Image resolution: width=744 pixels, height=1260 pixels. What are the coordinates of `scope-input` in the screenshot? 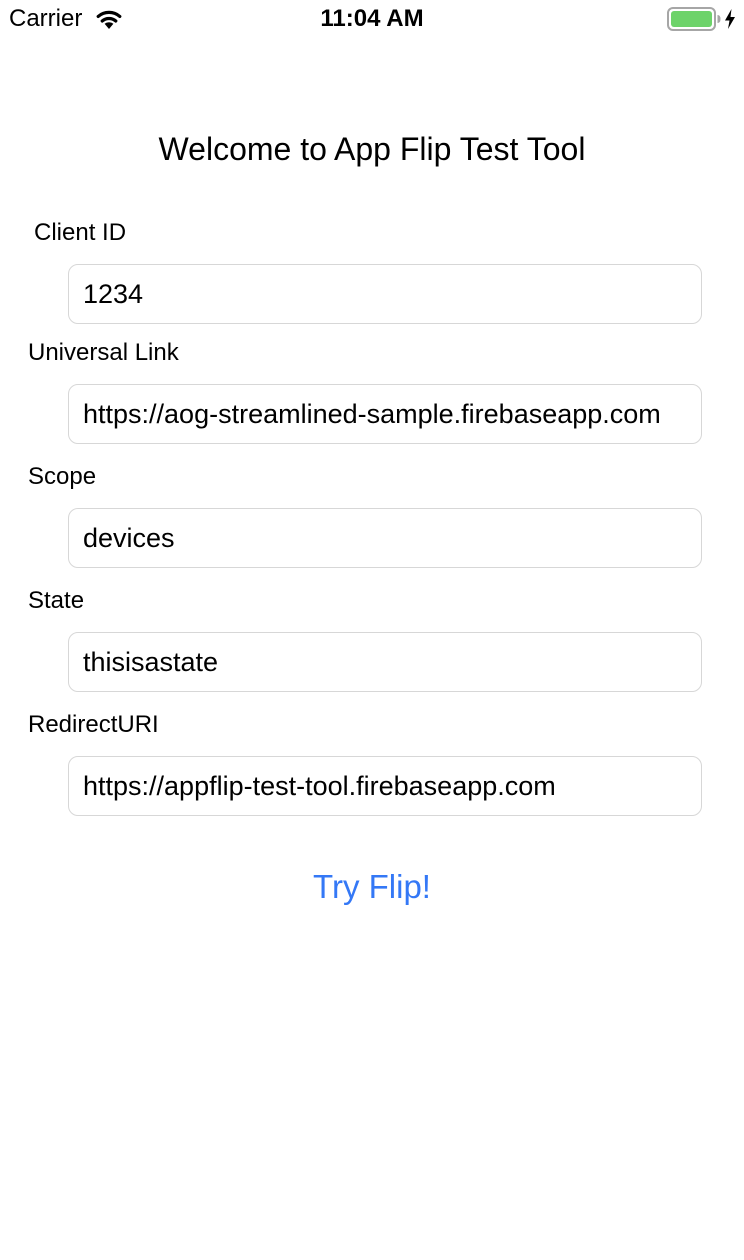 It's located at (385, 538).